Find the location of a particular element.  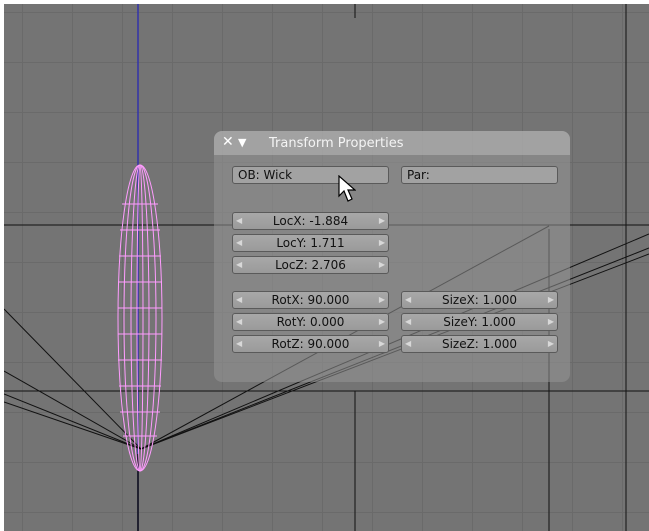

size-z-label: SizeZ: 1.000 is located at coordinates (479, 344).